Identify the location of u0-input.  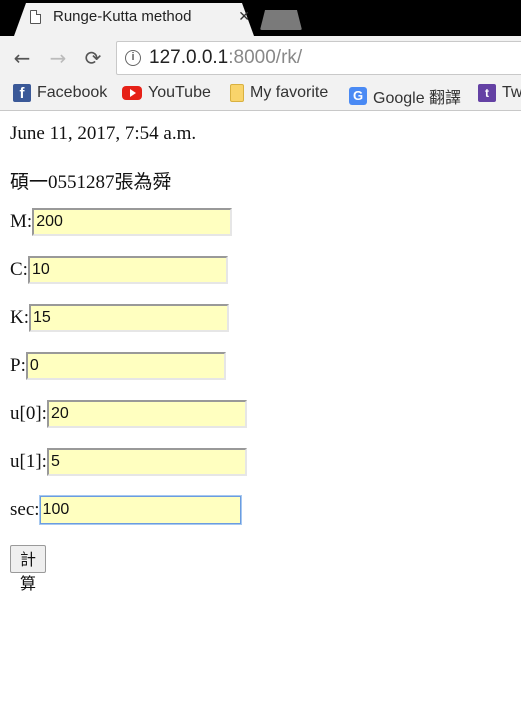
(146, 414).